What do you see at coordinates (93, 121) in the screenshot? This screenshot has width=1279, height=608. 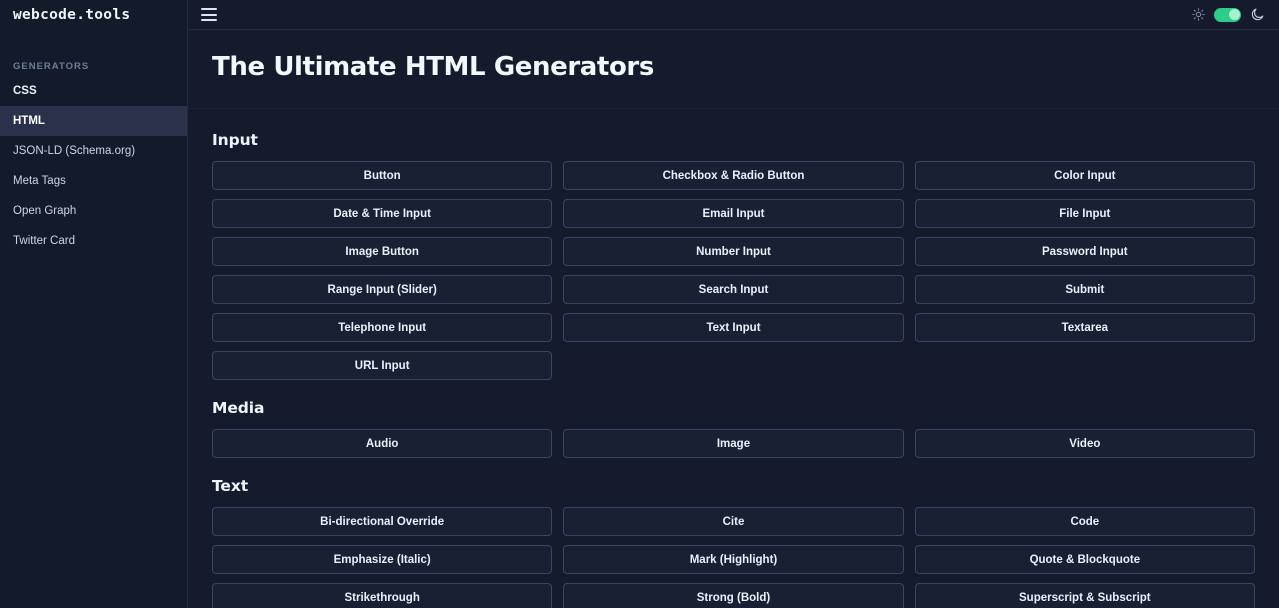 I see `sidebar-item-html: HTML` at bounding box center [93, 121].